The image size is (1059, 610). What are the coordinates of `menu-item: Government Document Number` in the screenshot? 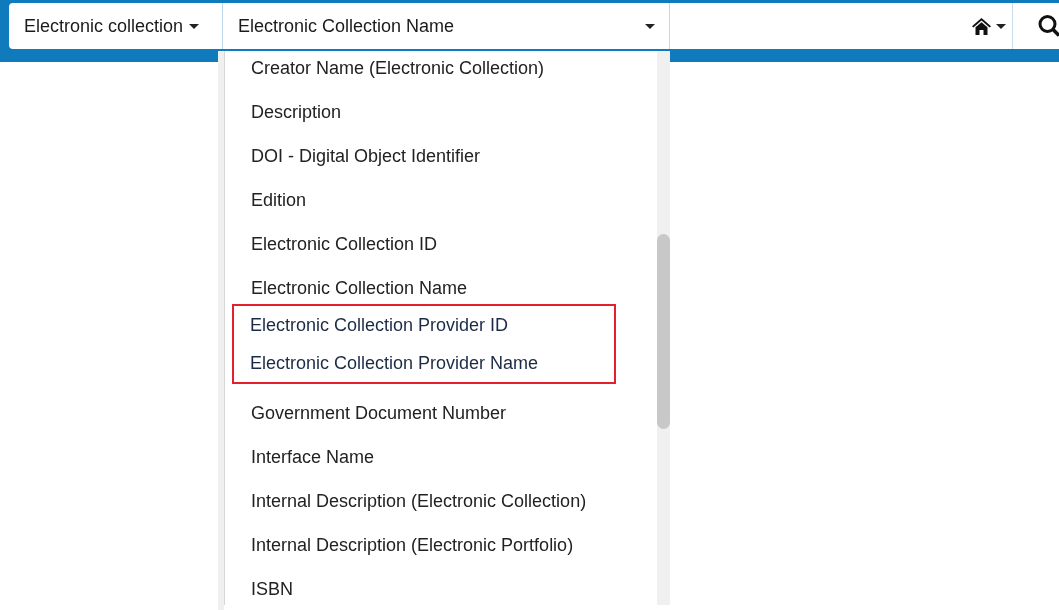 It's located at (441, 413).